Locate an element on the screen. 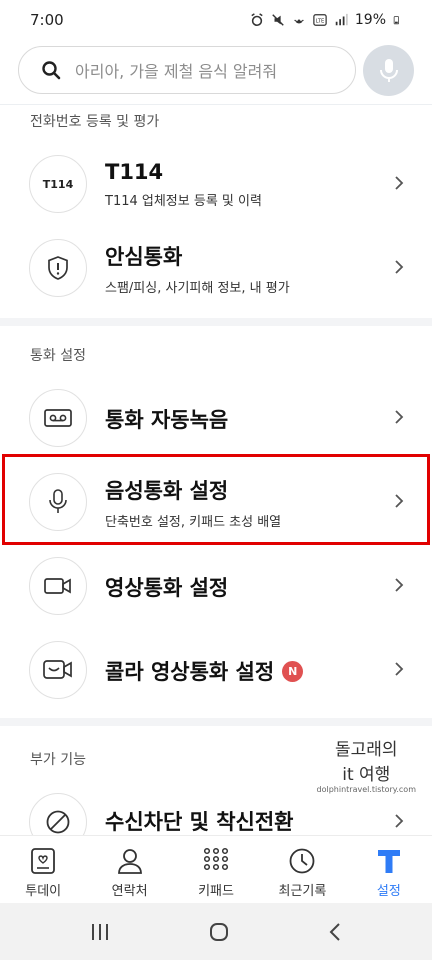 The height and width of the screenshot is (960, 432). svg-text: LTE is located at coordinates (320, 22).